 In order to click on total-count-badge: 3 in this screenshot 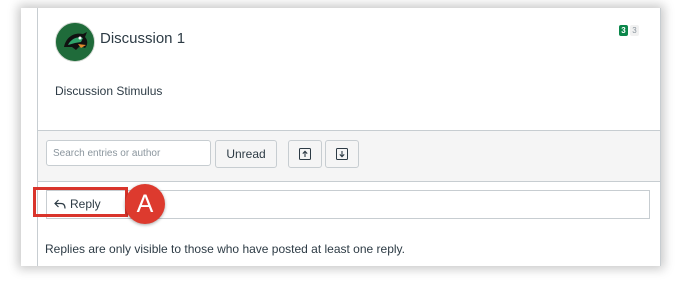, I will do `click(634, 30)`.